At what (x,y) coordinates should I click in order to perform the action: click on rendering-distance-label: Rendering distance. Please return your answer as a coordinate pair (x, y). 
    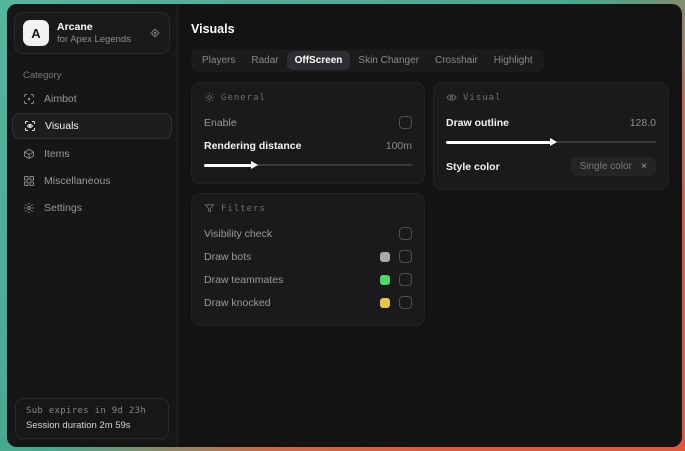
    Looking at the image, I should click on (253, 145).